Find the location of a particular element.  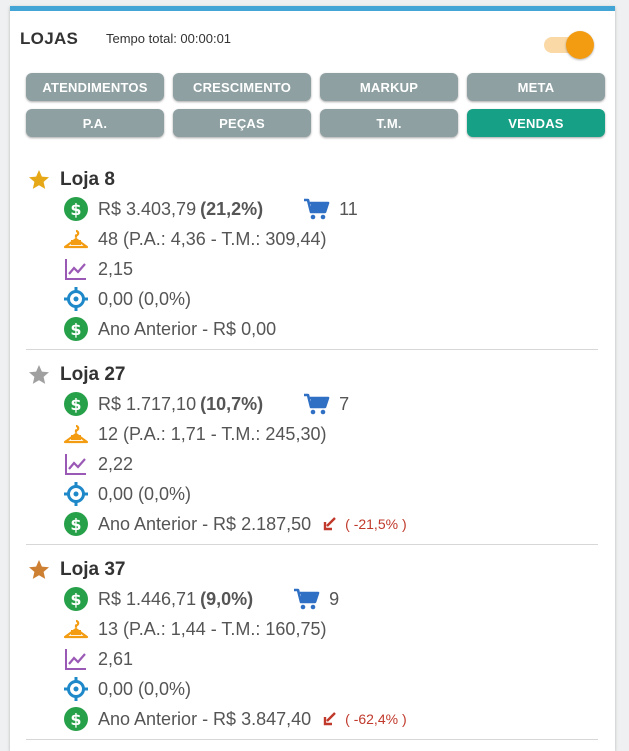

tab-atendimentos: ATENDIMENTOS is located at coordinates (95, 87).